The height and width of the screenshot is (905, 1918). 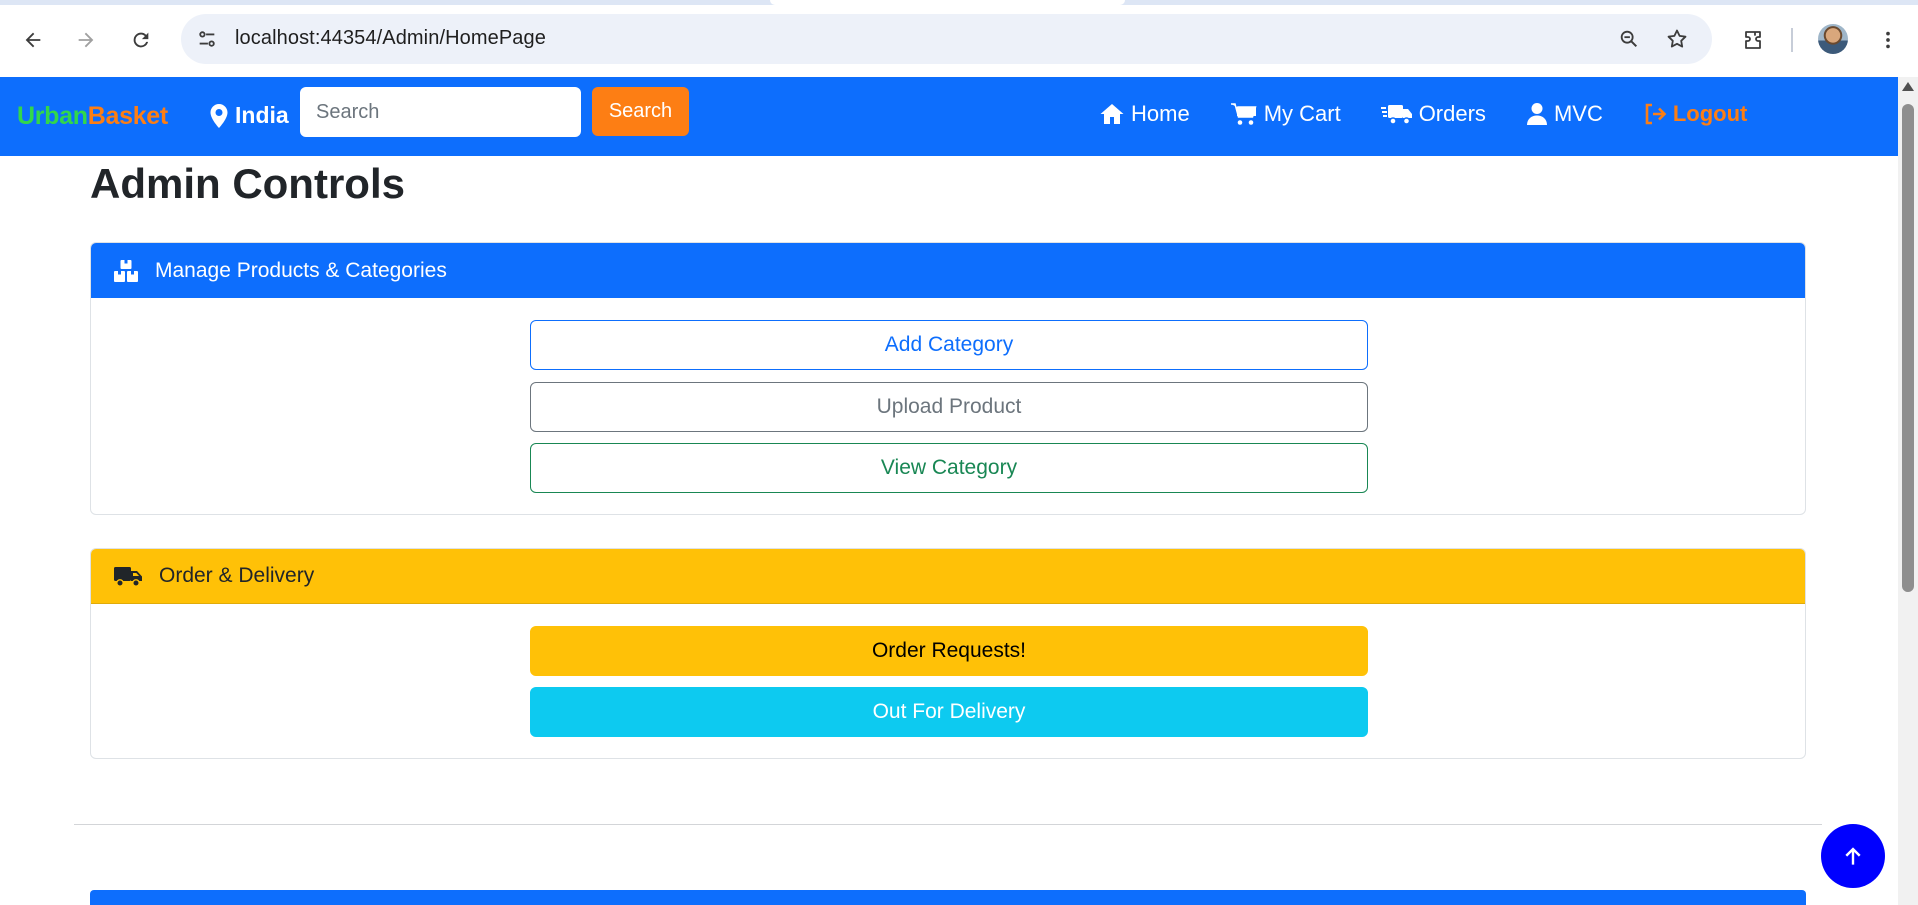 What do you see at coordinates (949, 468) in the screenshot?
I see `view-category-button: View Category` at bounding box center [949, 468].